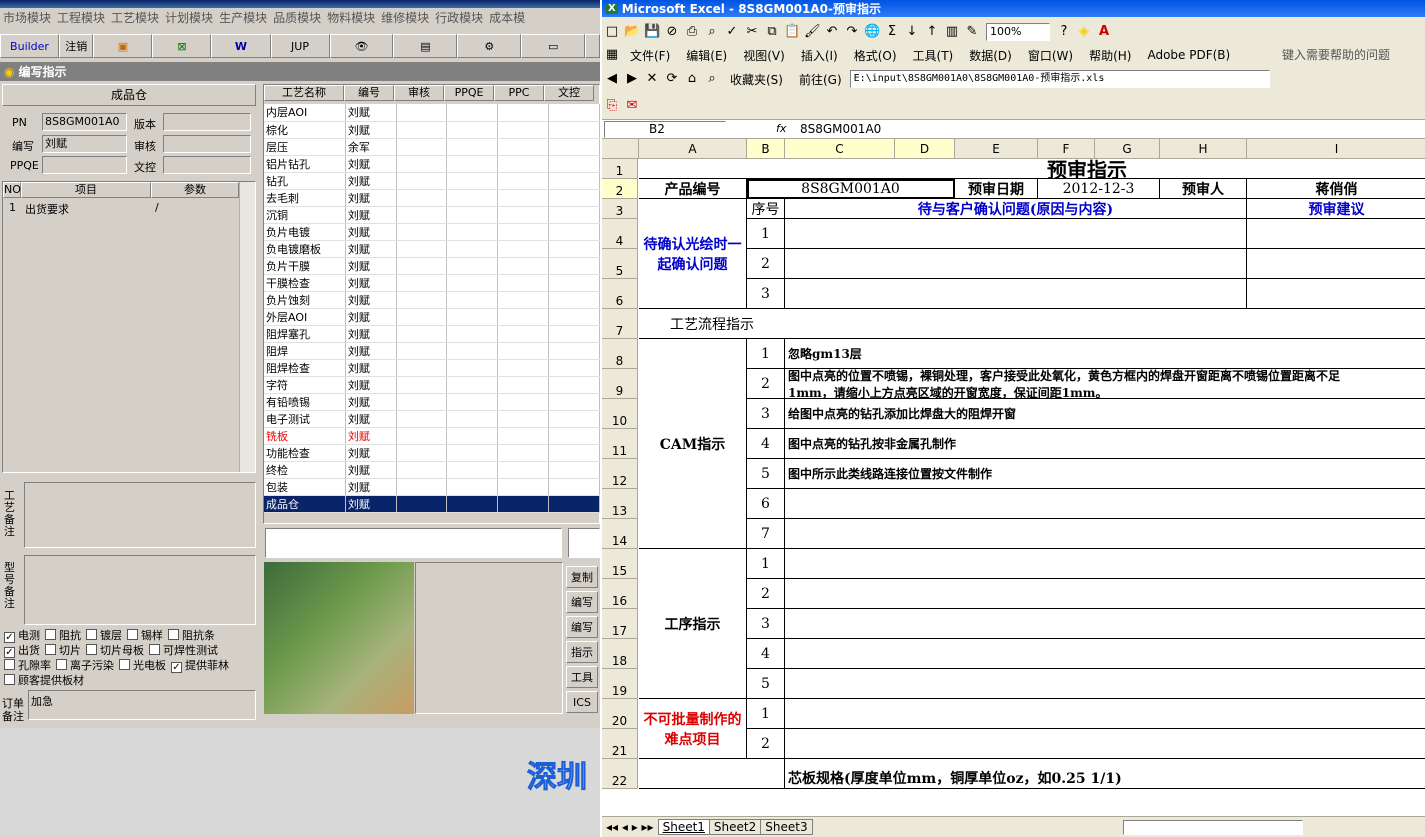 This screenshot has width=1425, height=837. What do you see at coordinates (693, 729) in the screenshot?
I see `hard-items-cell: 不可批量制作的难点项目` at bounding box center [693, 729].